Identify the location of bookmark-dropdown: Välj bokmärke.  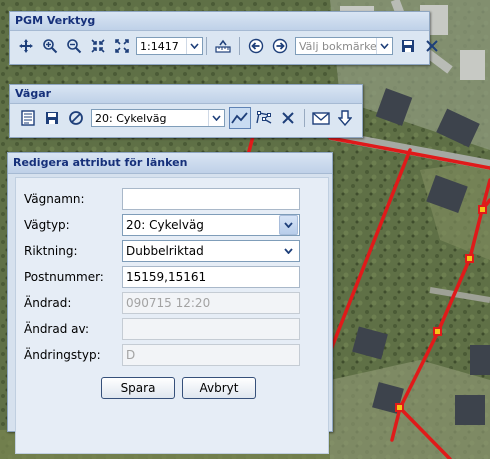
(344, 46).